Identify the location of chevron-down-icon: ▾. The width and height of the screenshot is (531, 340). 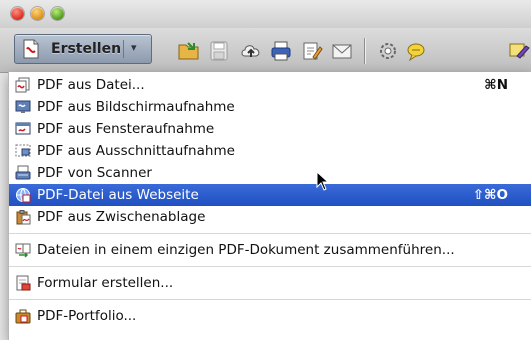
(134, 47).